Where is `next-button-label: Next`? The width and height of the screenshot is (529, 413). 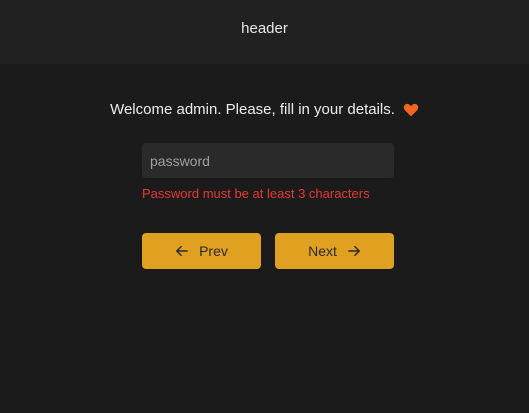
next-button-label: Next is located at coordinates (322, 251).